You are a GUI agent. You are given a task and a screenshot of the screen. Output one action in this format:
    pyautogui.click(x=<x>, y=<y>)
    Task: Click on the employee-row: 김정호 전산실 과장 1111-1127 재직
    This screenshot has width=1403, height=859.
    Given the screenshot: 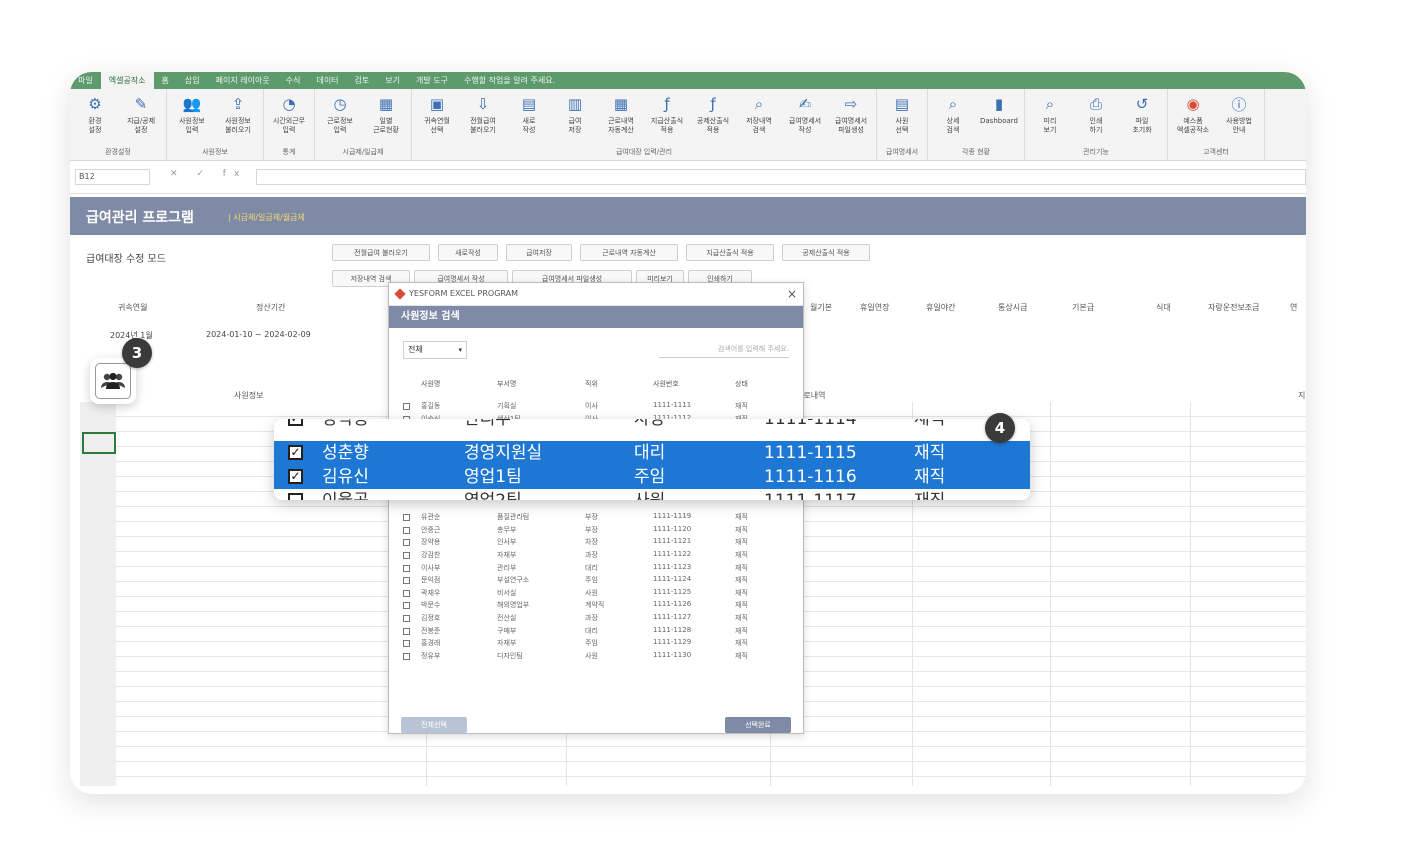 What is the action you would take?
    pyautogui.click(x=596, y=619)
    